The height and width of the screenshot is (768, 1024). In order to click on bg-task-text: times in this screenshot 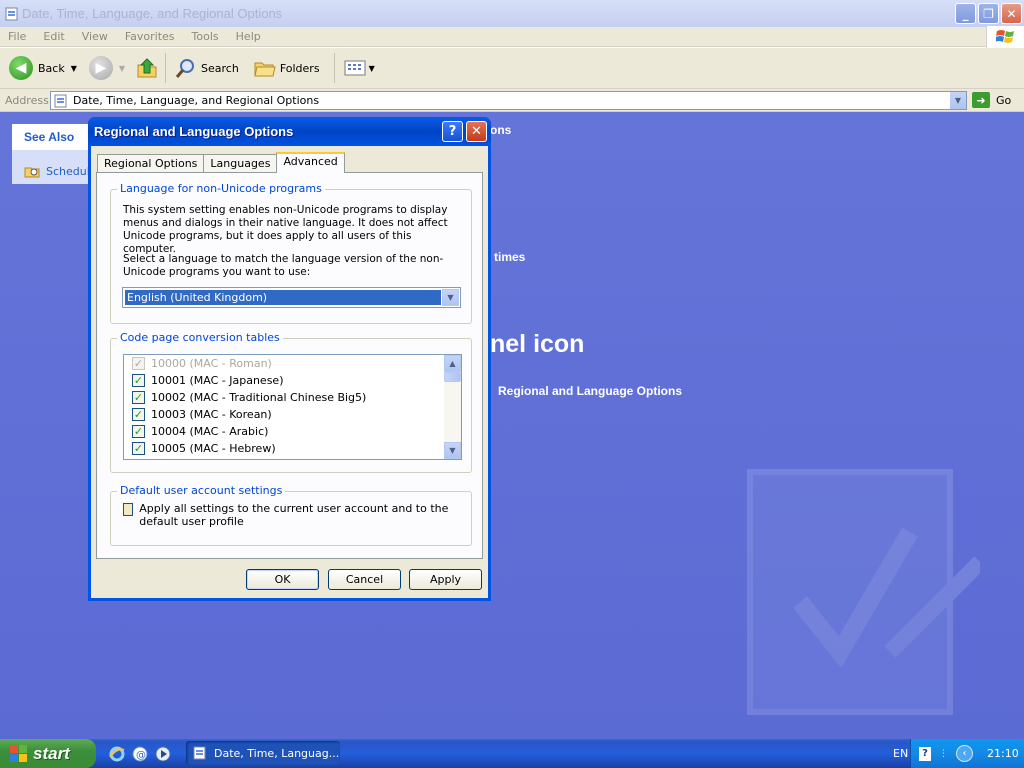, I will do `click(509, 257)`.